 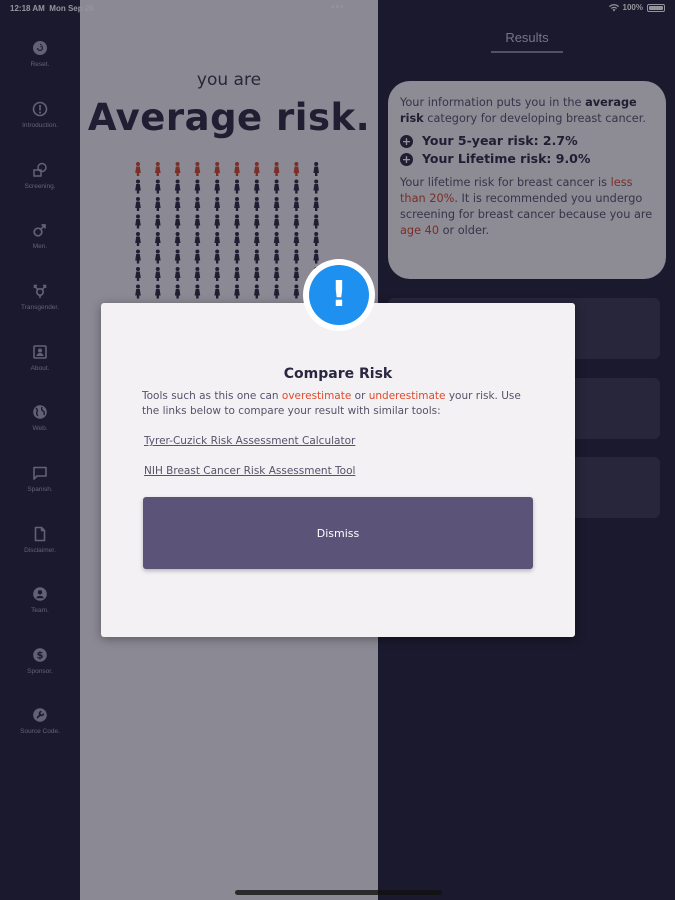 I want to click on dialog-title: Compare Risk, so click(x=338, y=374).